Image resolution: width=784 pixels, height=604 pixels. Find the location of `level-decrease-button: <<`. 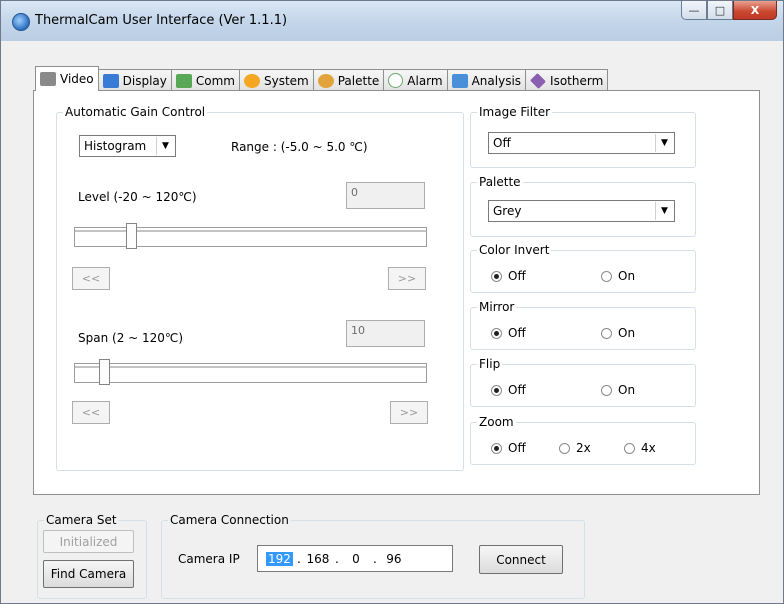

level-decrease-button: << is located at coordinates (91, 278).